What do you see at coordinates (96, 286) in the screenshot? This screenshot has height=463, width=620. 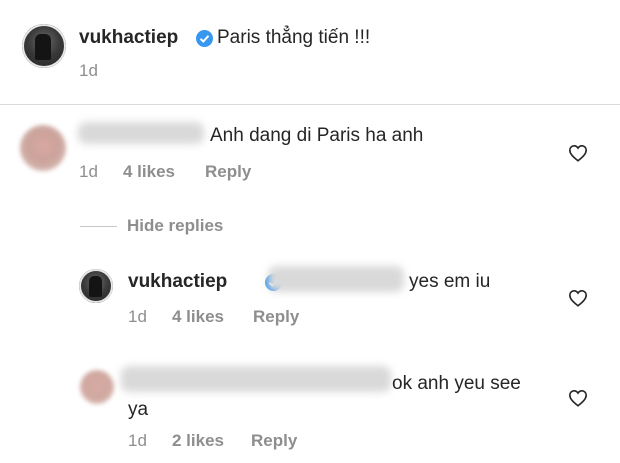 I see `reply-author-avatar` at bounding box center [96, 286].